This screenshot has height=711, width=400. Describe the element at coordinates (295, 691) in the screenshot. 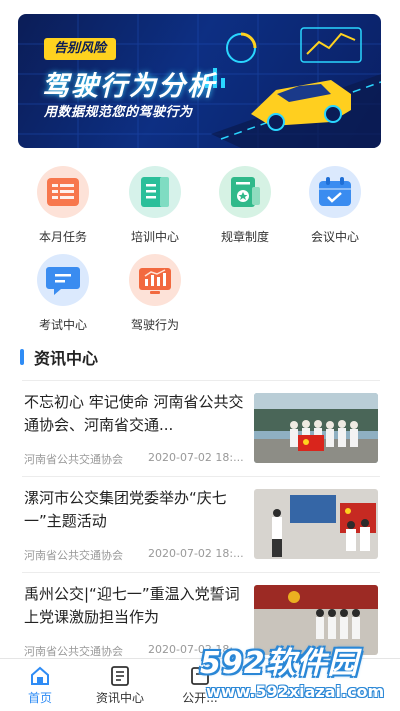

I see `watermark-url: www.592xiazai.com` at that location.